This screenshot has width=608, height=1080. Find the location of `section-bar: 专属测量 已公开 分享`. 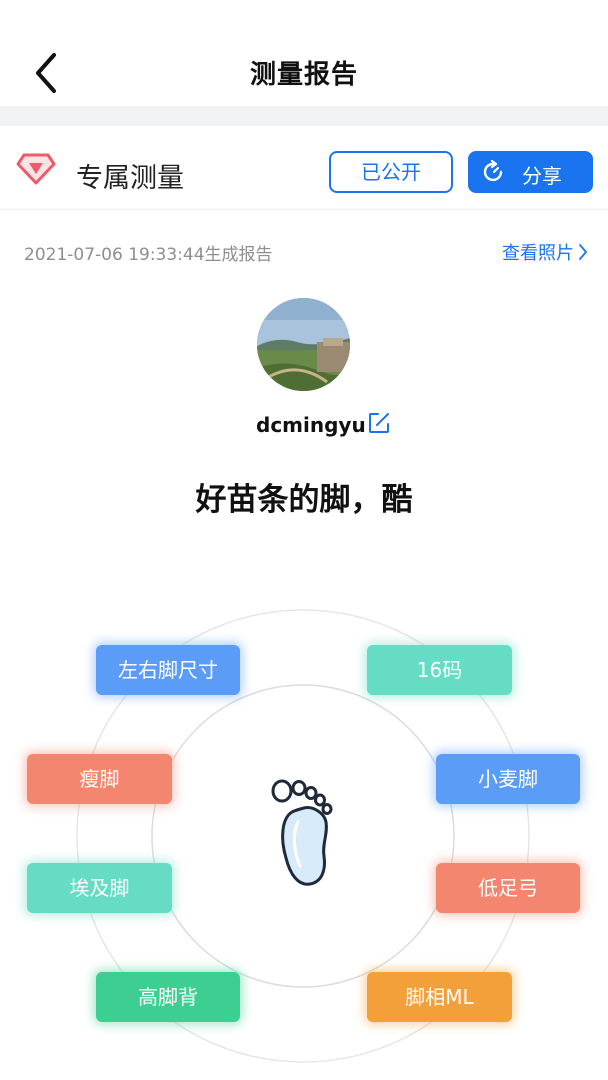

section-bar: 专属测量 已公开 分享 is located at coordinates (304, 168).